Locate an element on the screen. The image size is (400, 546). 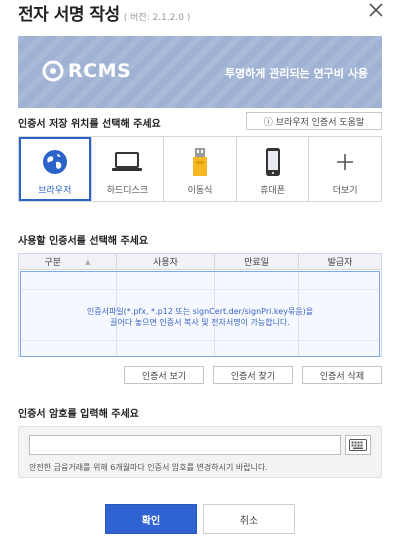
storage-removable: 이동식 is located at coordinates (199, 169).